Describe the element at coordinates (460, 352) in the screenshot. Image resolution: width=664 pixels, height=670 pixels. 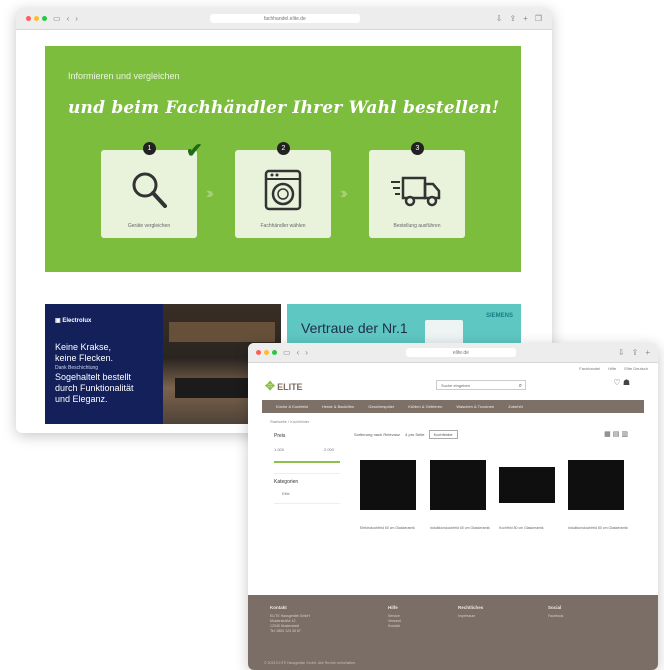
I see `address-bar: elite.de` at that location.